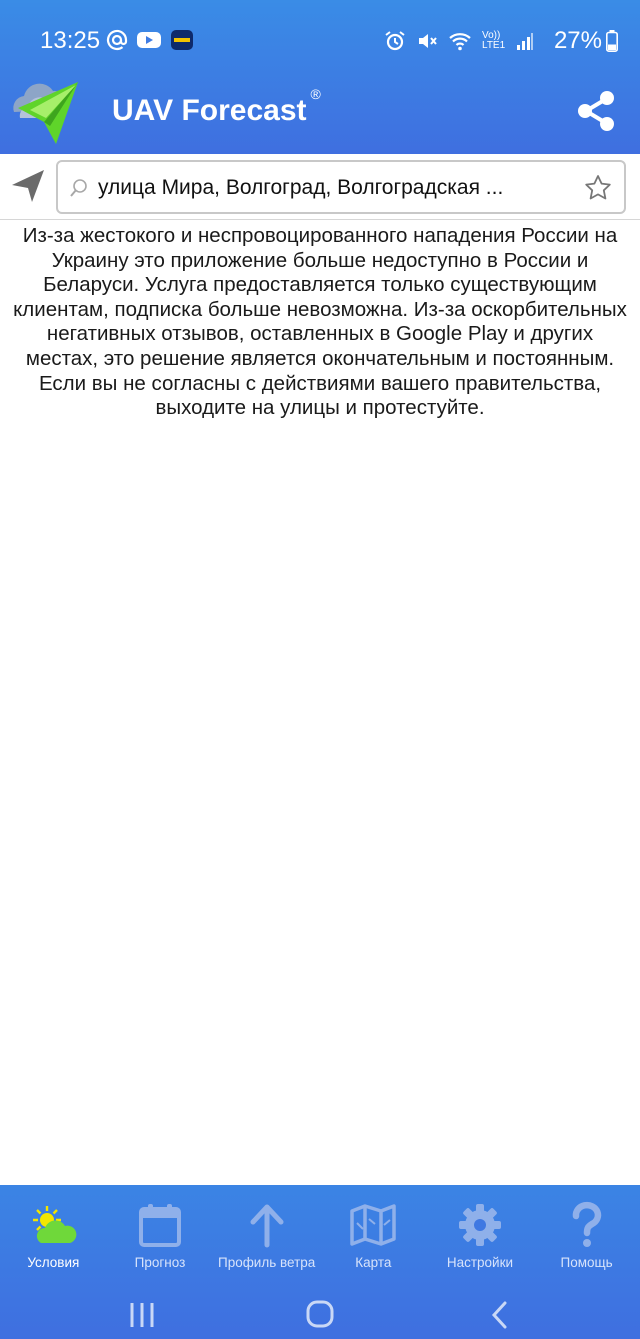  Describe the element at coordinates (266, 1262) in the screenshot. I see `nav-label: Профиль ветра` at that location.